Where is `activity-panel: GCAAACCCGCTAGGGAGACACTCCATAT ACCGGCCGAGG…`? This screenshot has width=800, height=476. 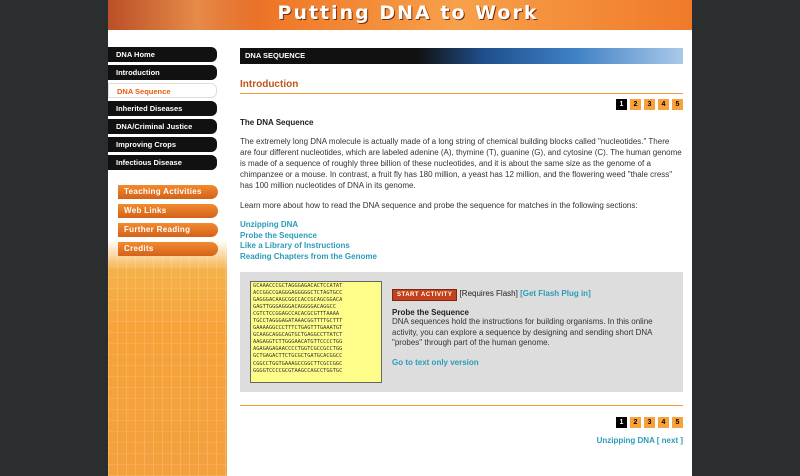
activity-panel: GCAAACCCGCTAGGGAGACACTCCATAT ACCGGCCGAGG… is located at coordinates (461, 332).